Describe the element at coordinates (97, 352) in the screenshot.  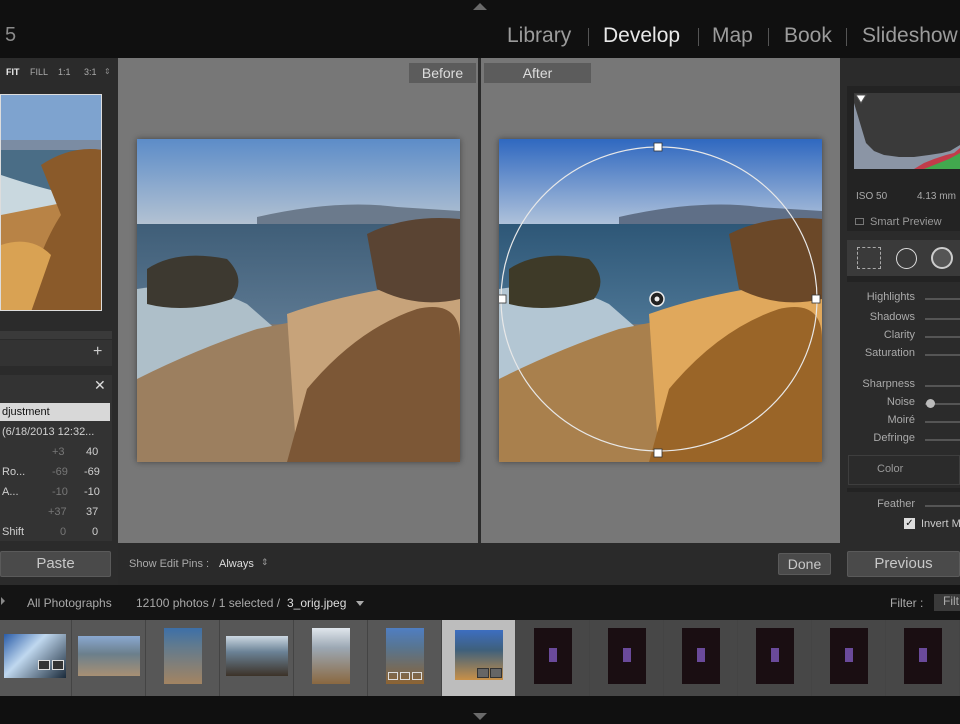
I see `add-icon: +` at that location.